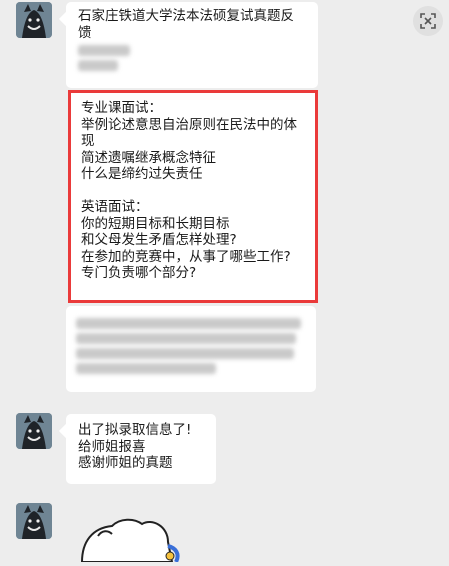 This screenshot has height=566, width=449. I want to click on message-line: 英语面试：, so click(115, 207).